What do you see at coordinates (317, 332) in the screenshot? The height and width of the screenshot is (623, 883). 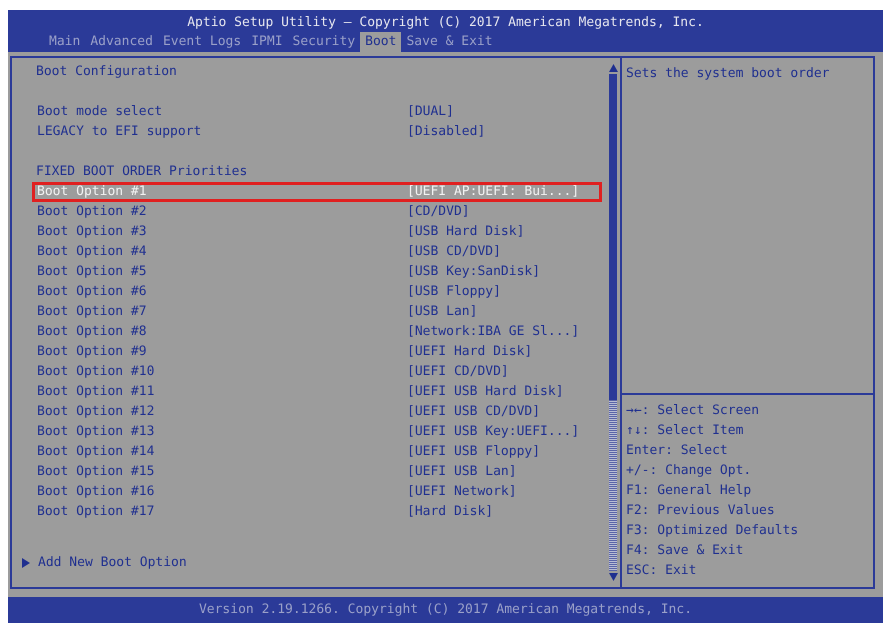 I see `setting-row: Boot Option #8 [Network:IBA GE Sl...]` at bounding box center [317, 332].